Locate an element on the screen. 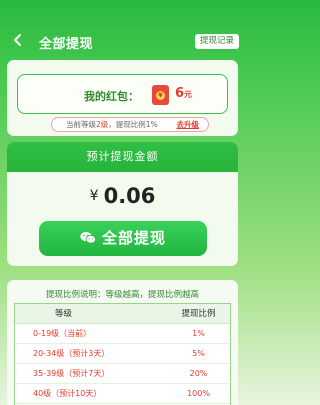 The width and height of the screenshot is (320, 405). hongbao-amount: 6元 is located at coordinates (183, 93).